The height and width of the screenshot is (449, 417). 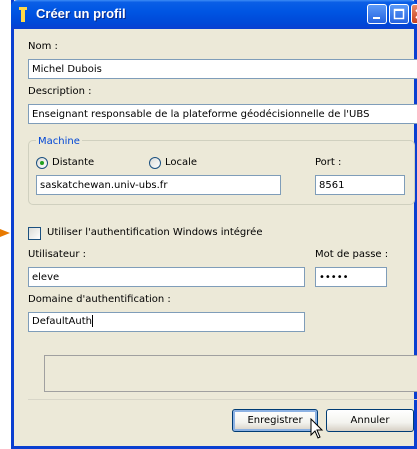 I want to click on radio-distante-label: Distante, so click(x=73, y=162).